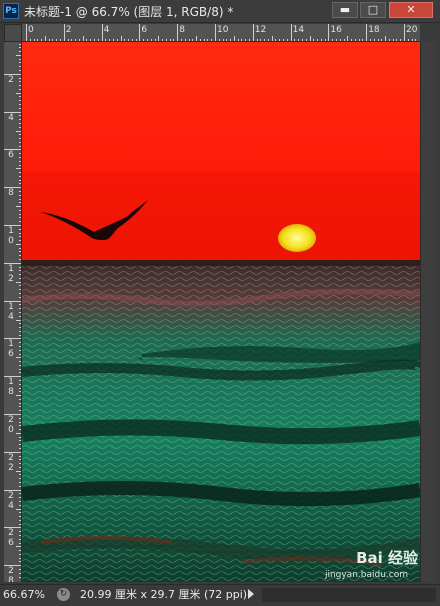  I want to click on watermark-url: jingyan.baidu.com, so click(366, 575).